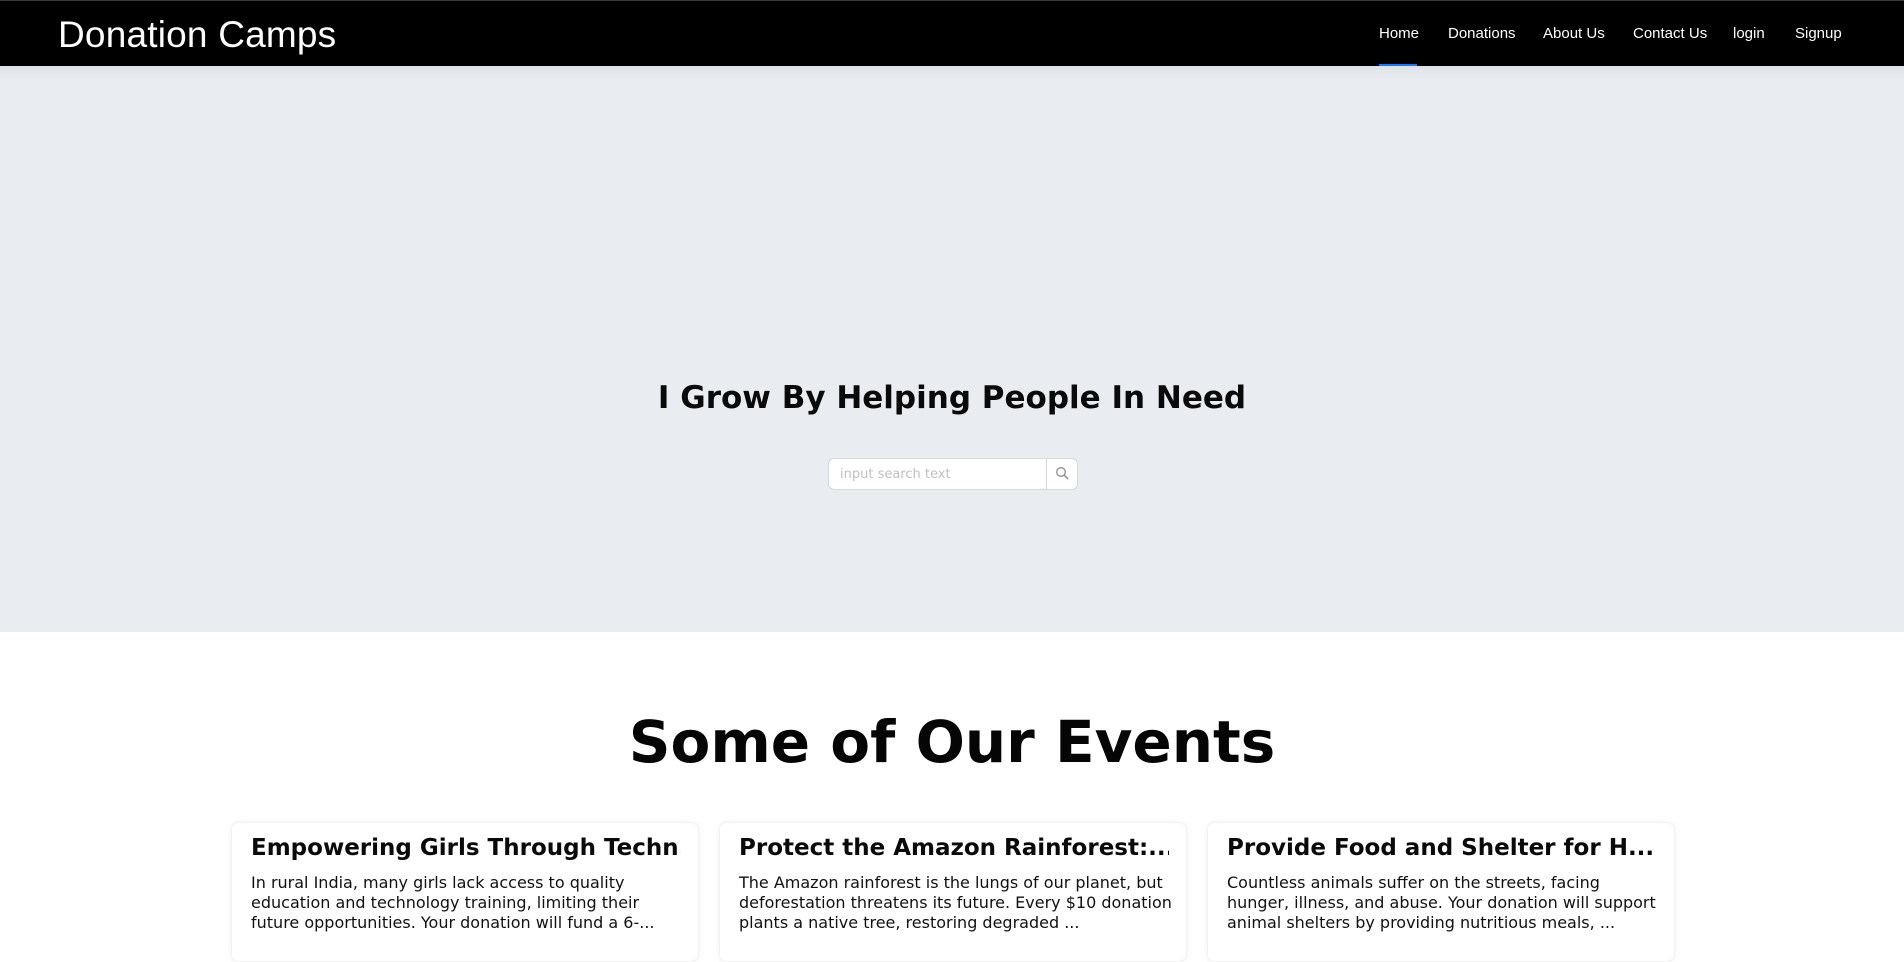 The width and height of the screenshot is (1904, 962). I want to click on search-icon, so click(1062, 474).